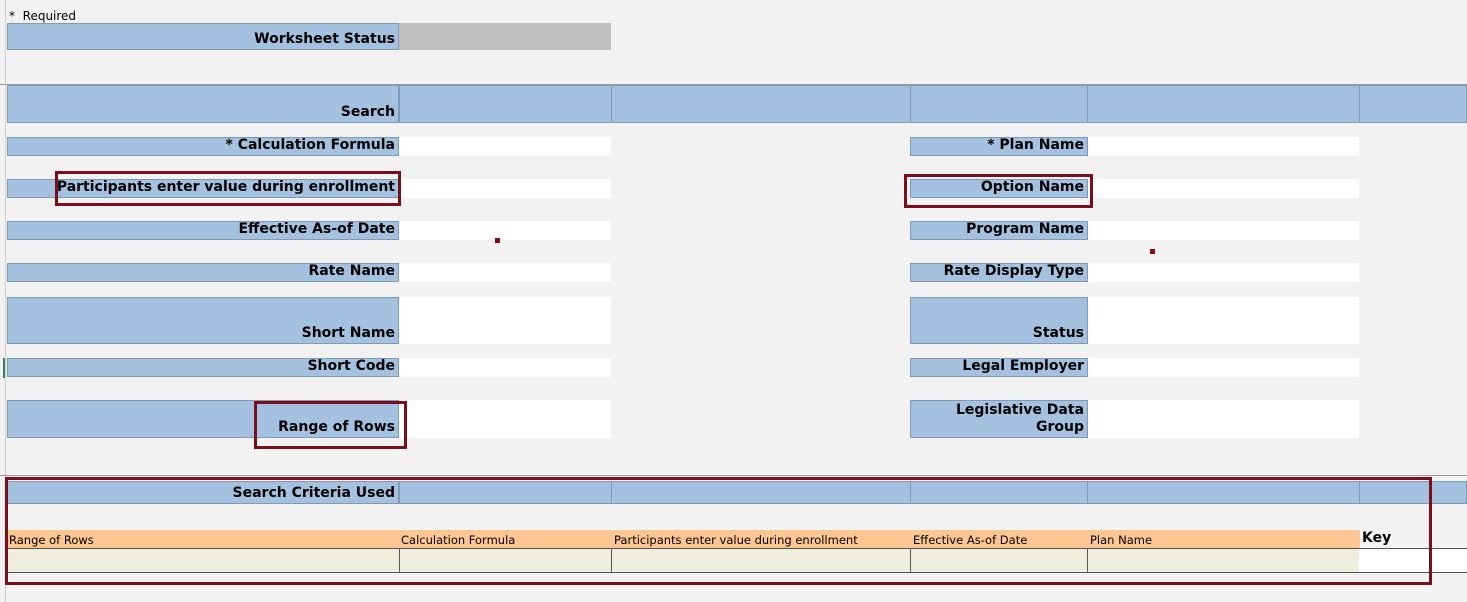  What do you see at coordinates (1223, 320) in the screenshot?
I see `status-input` at bounding box center [1223, 320].